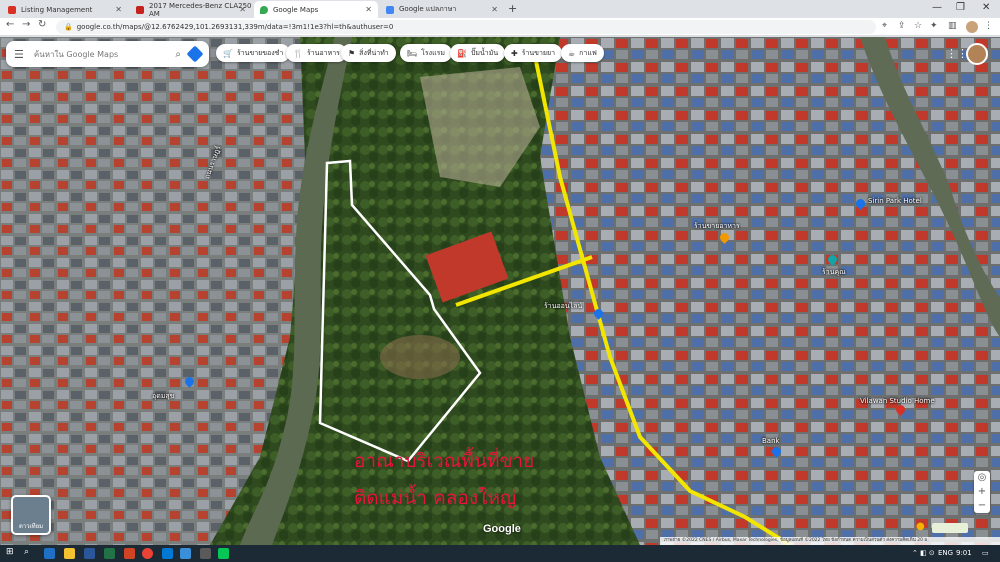  What do you see at coordinates (895, 201) in the screenshot?
I see `place-label: Sirin Park Hotel` at bounding box center [895, 201].